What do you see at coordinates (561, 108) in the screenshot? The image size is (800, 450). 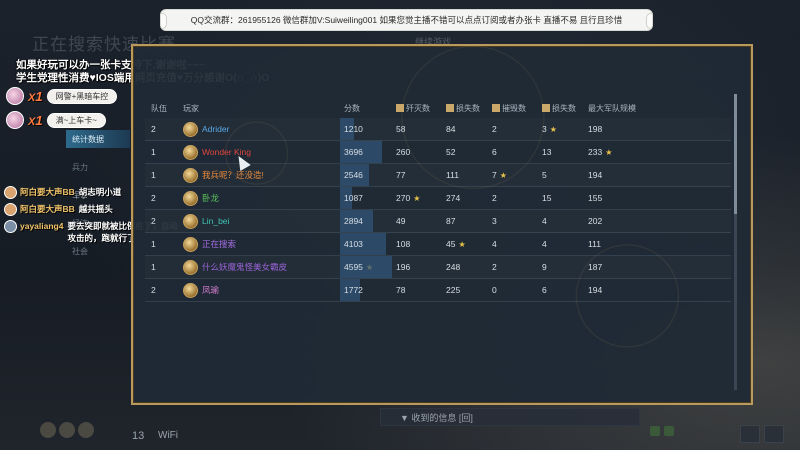 I see `header-lost: 损失数` at bounding box center [561, 108].